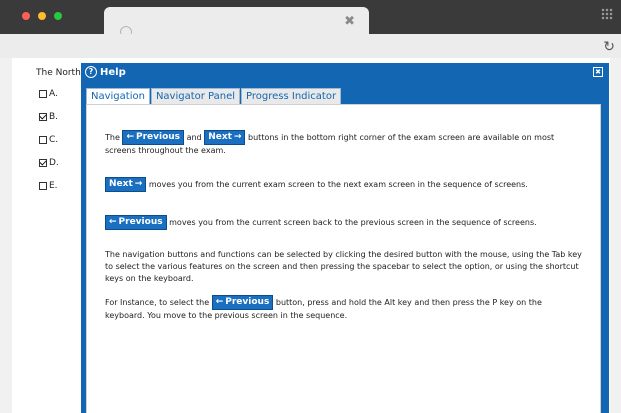 The height and width of the screenshot is (413, 621). What do you see at coordinates (54, 140) in the screenshot?
I see `option-label: C.` at bounding box center [54, 140].